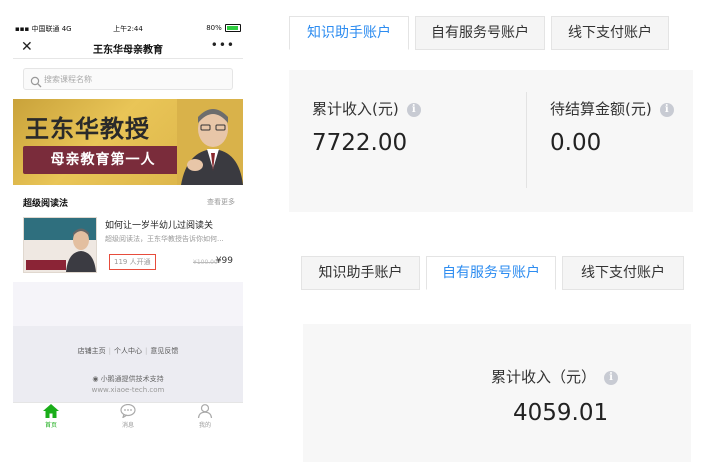  I want to click on total-income-label: 累计收入(元) i, so click(366, 108).